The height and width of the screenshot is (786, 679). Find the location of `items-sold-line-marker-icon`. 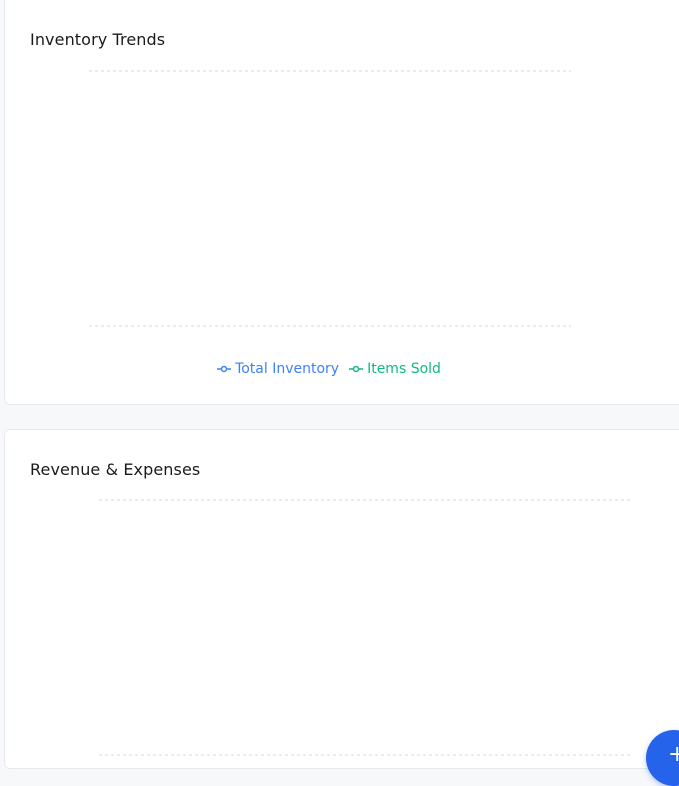

items-sold-line-marker-icon is located at coordinates (356, 369).